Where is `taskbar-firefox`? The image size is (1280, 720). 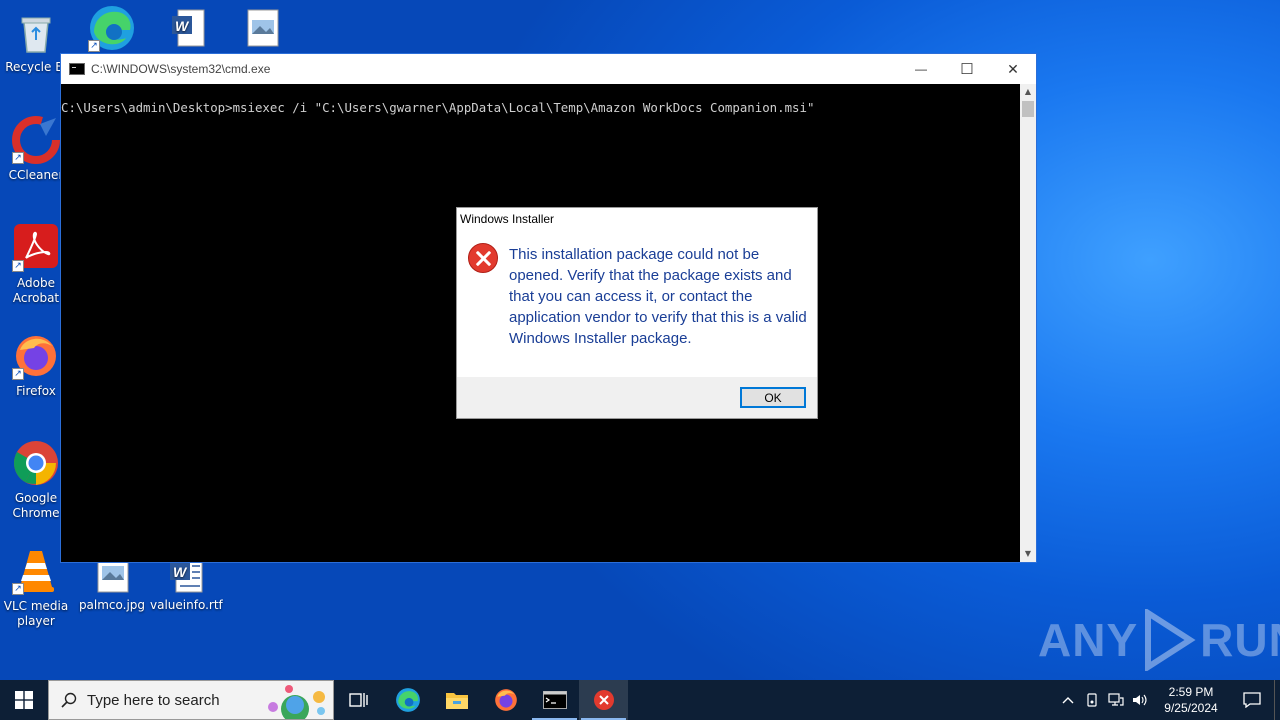 taskbar-firefox is located at coordinates (505, 700).